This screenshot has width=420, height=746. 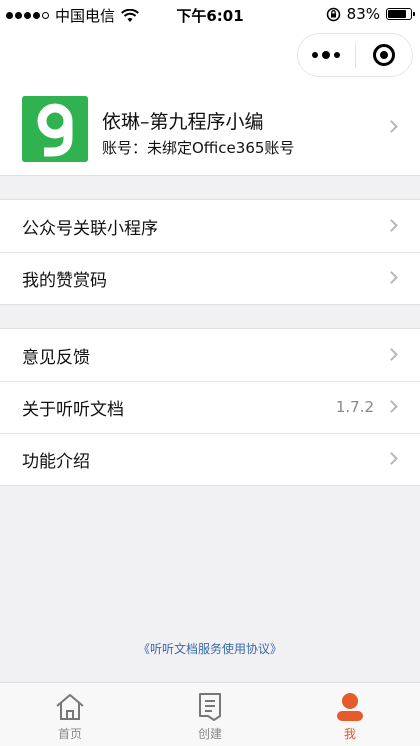 I want to click on menu-item-label: 公众号关联小程序, so click(x=90, y=228).